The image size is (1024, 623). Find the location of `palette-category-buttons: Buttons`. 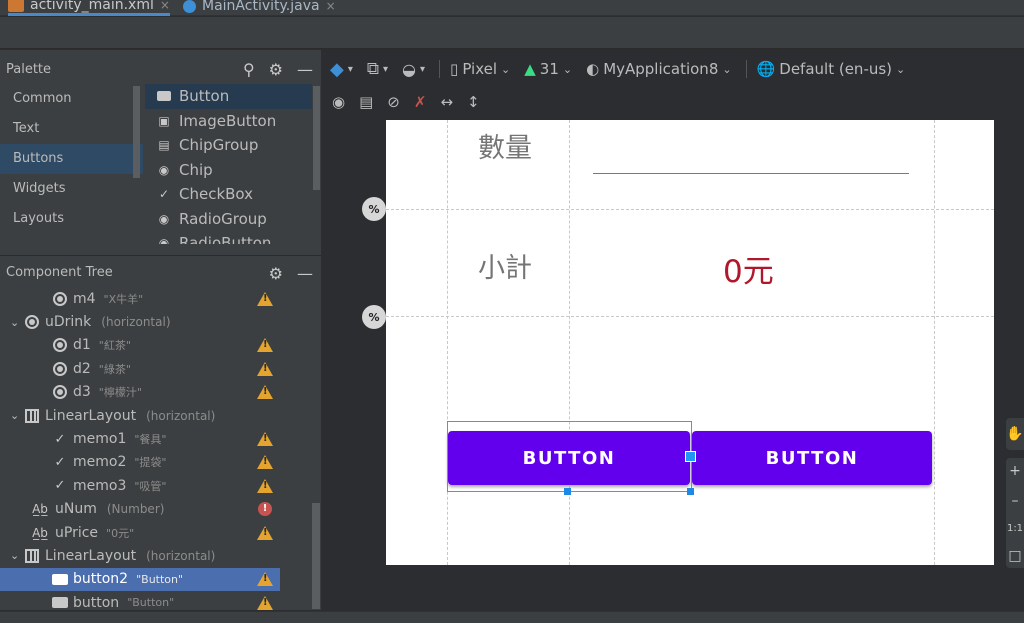

palette-category-buttons: Buttons is located at coordinates (71, 159).